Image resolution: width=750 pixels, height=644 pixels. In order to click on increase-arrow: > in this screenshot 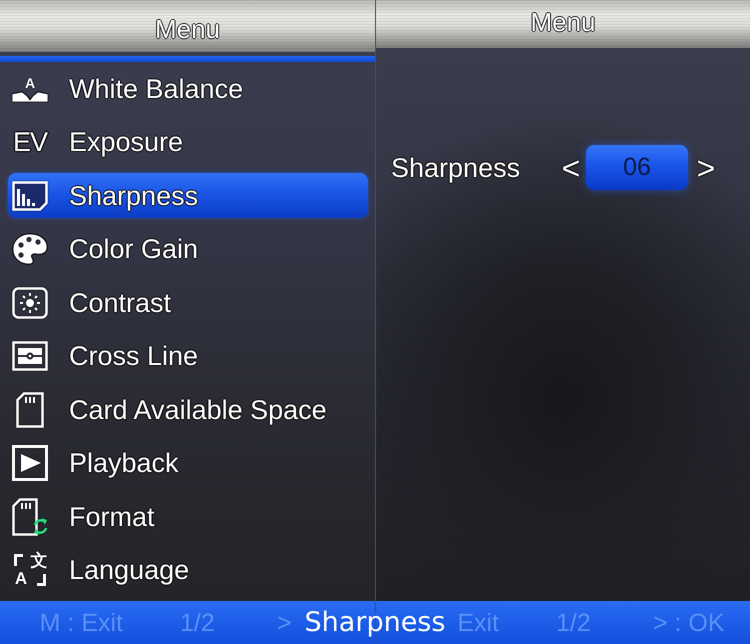, I will do `click(706, 168)`.